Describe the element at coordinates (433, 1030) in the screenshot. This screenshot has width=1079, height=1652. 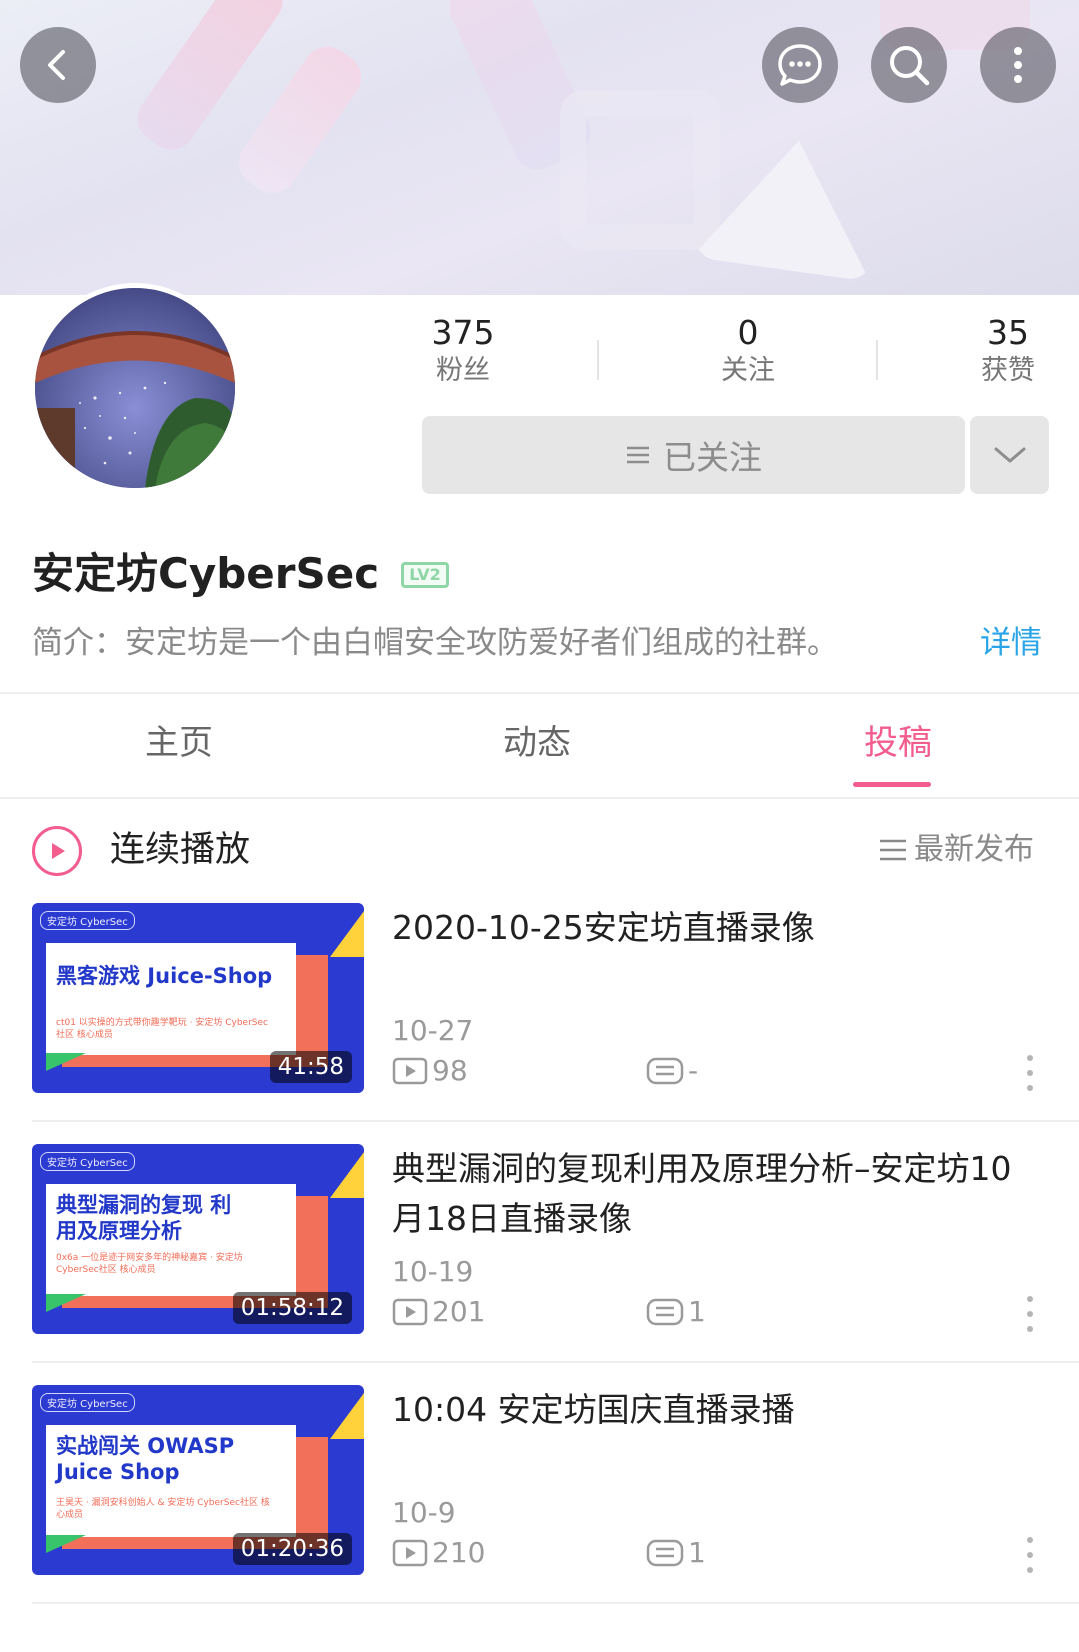
I see `video-date: 10-27` at that location.